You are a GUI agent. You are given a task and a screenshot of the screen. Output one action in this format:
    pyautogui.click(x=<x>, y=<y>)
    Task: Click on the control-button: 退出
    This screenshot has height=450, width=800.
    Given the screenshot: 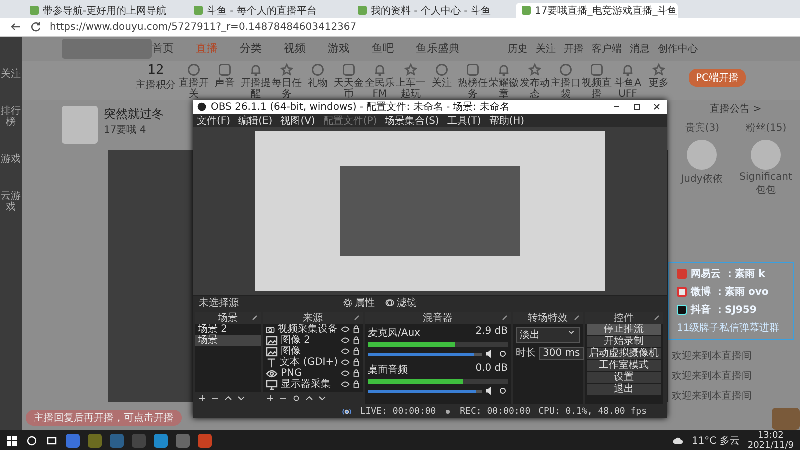 What is the action you would take?
    pyautogui.click(x=624, y=389)
    